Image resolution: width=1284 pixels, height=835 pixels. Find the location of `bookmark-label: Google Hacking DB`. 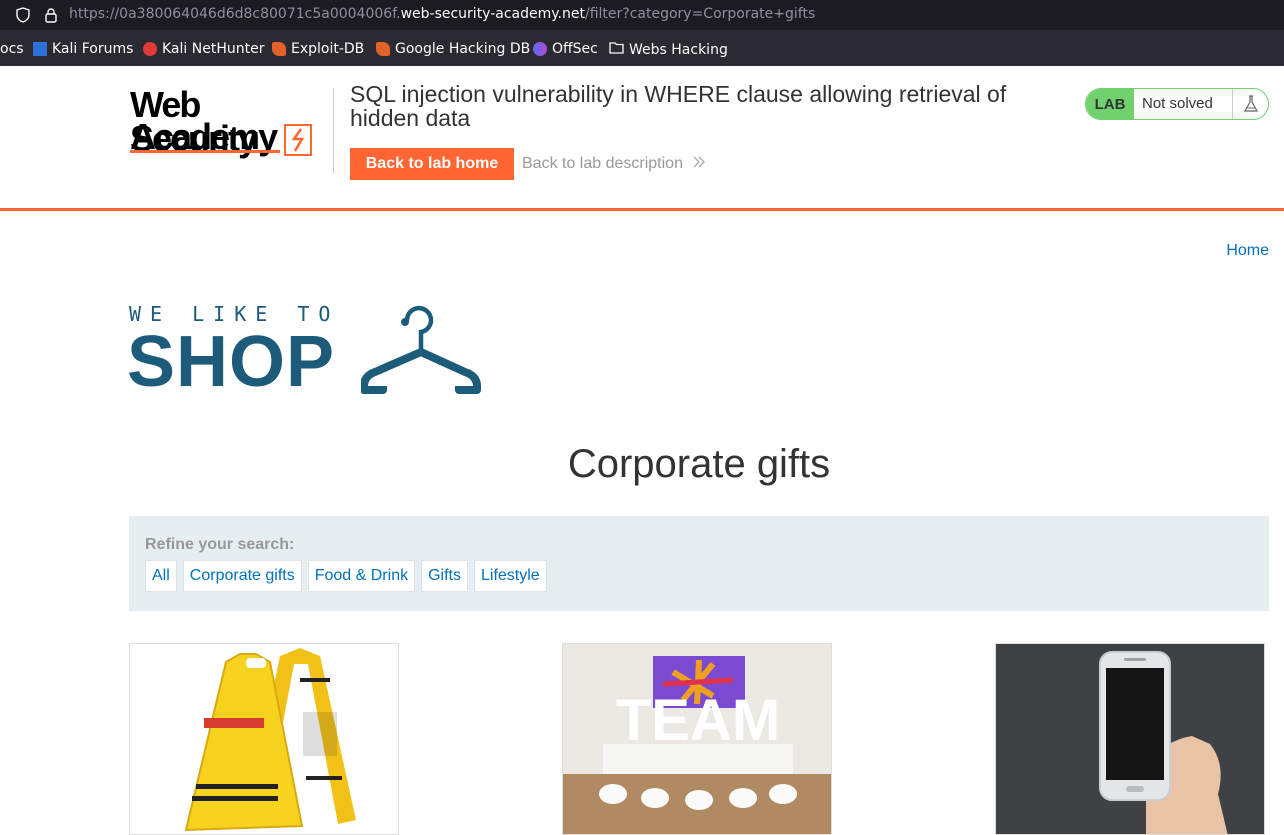

bookmark-label: Google Hacking DB is located at coordinates (463, 49).